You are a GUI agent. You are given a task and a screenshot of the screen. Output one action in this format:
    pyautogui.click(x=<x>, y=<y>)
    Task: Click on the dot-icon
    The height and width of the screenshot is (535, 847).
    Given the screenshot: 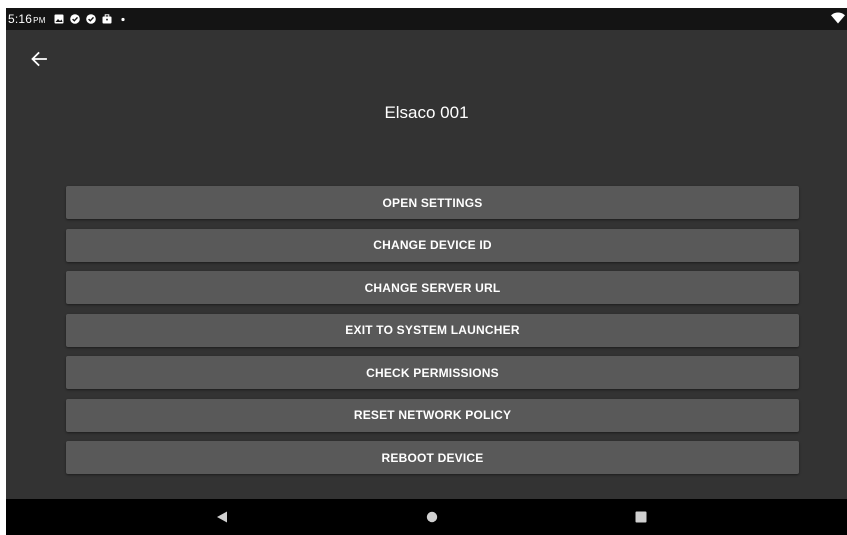 What is the action you would take?
    pyautogui.click(x=123, y=19)
    